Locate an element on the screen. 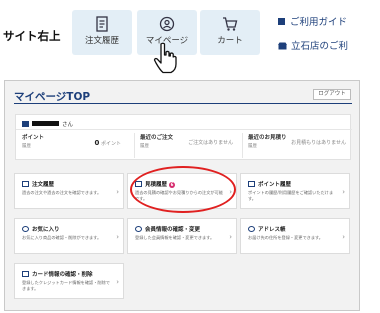 This screenshot has height=313, width=380. card-title: 注文履歴 is located at coordinates (38, 184).